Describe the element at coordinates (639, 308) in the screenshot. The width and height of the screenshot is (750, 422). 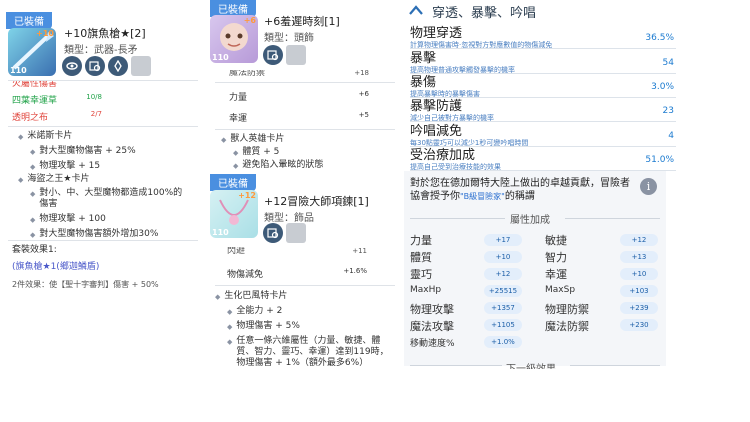
I see `attr-pdef-value: +239` at that location.